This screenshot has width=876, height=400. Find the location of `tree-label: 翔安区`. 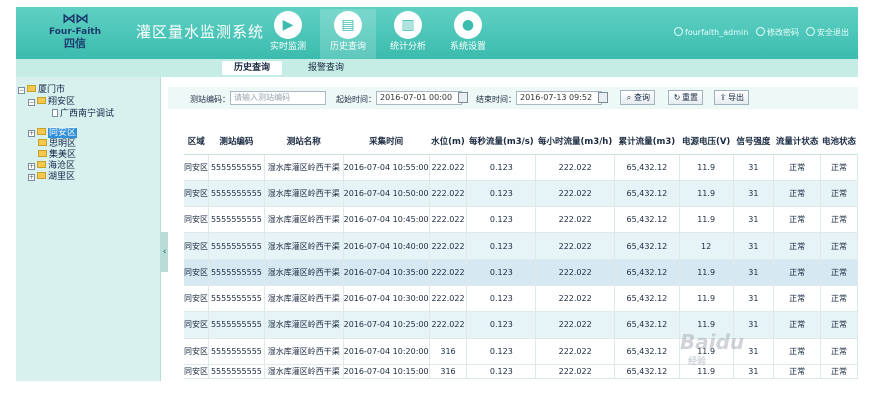

tree-label: 翔安区 is located at coordinates (62, 102).